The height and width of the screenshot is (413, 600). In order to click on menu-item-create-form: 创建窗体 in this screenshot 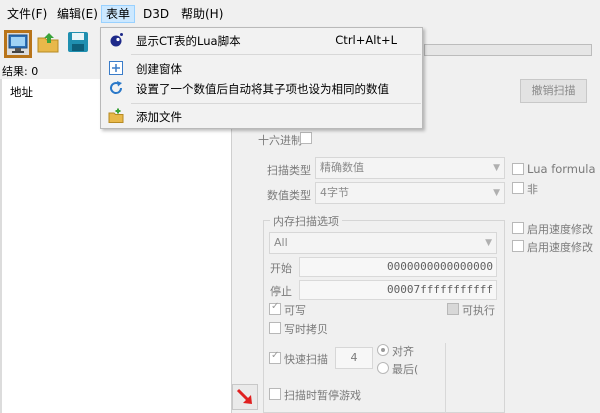, I will do `click(261, 68)`.